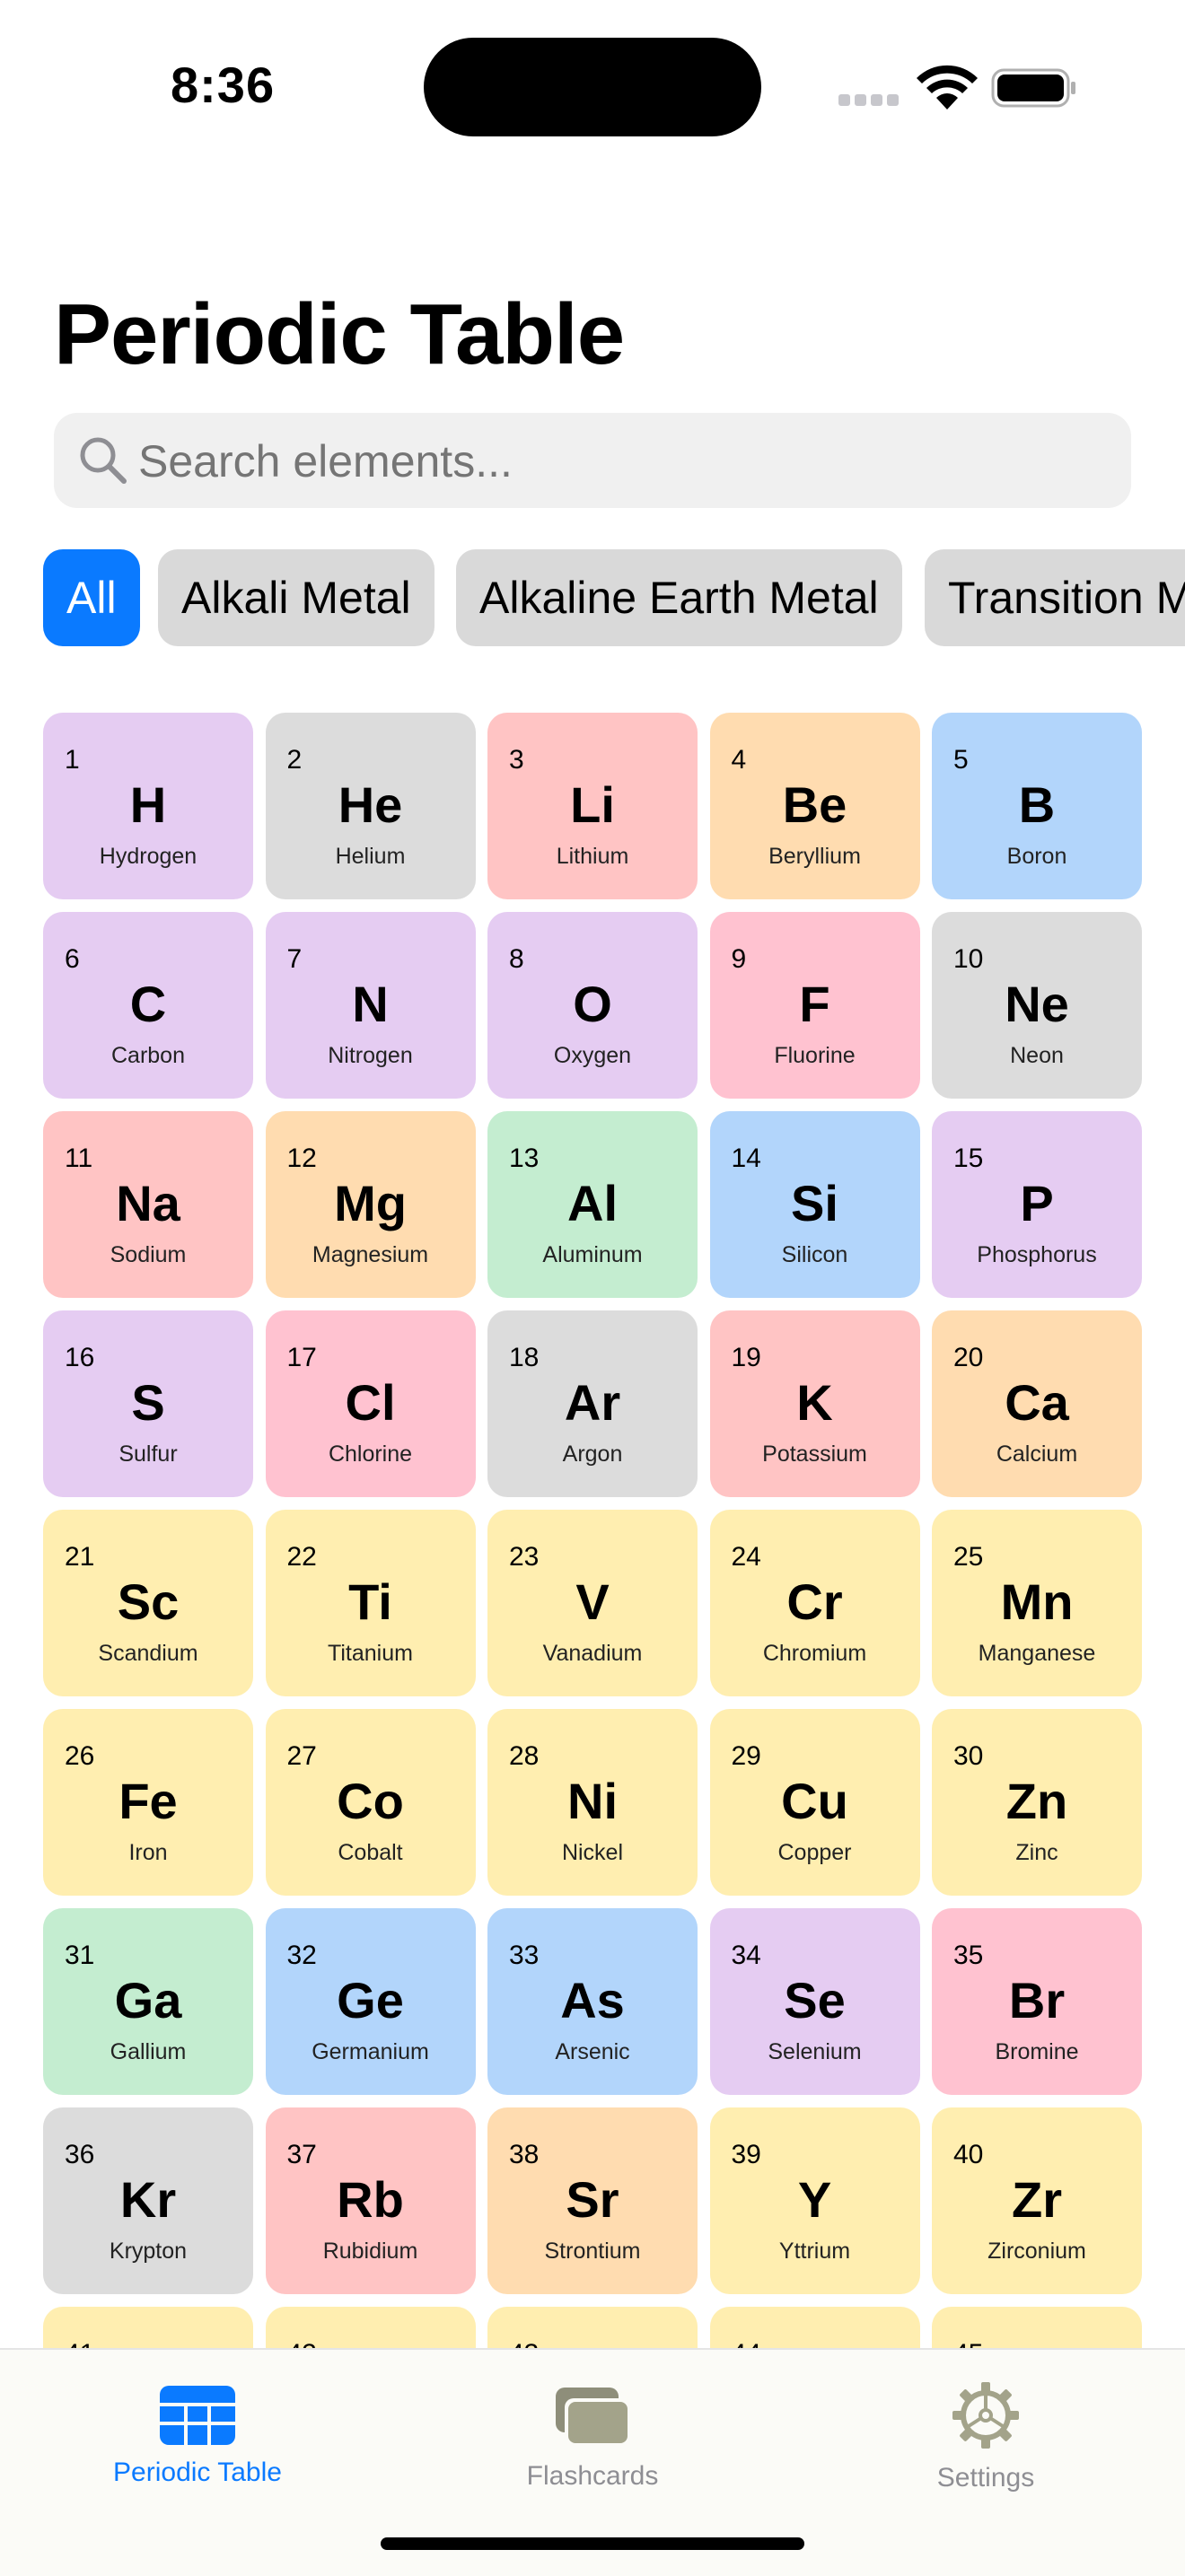  Describe the element at coordinates (814, 1204) in the screenshot. I see `element-tile: 14 Si Silicon` at that location.